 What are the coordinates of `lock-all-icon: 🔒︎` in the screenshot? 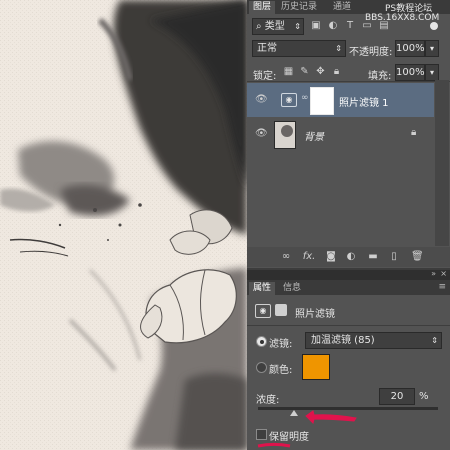 It's located at (336, 72).